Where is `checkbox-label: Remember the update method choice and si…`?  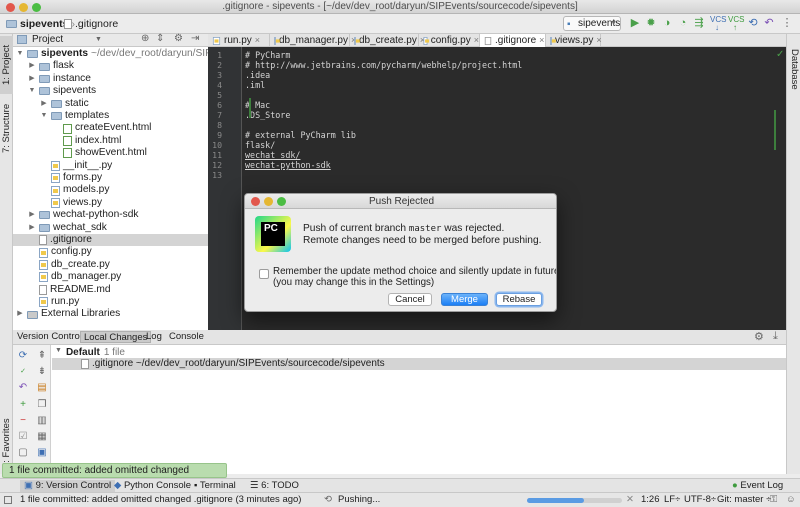
checkbox-label: Remember the update method choice and si… is located at coordinates (414, 271).